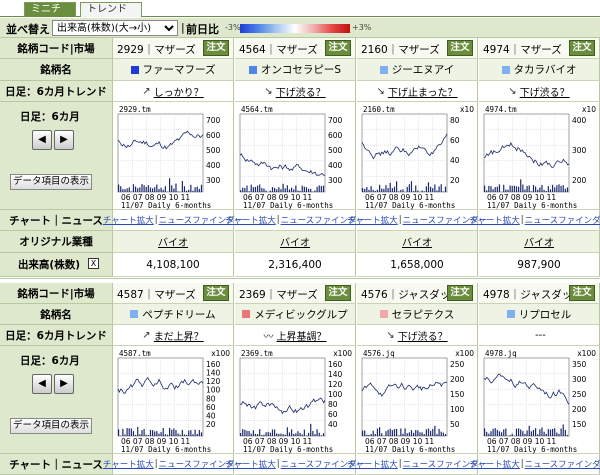 The height and width of the screenshot is (475, 600). I want to click on sort-select: 出来高(株数)(大→小), so click(115, 28).